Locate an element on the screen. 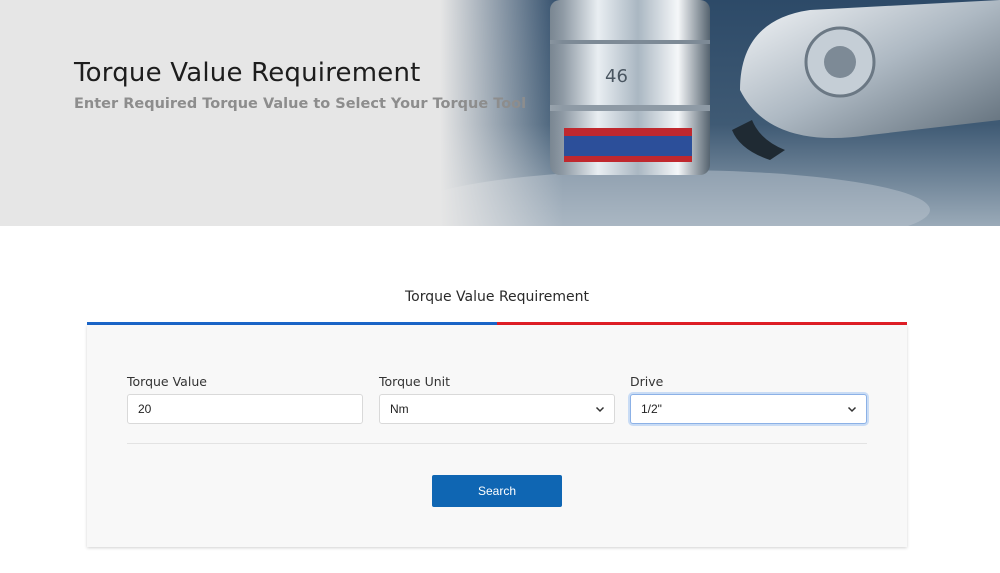 The image size is (1000, 573). torque-unit-select: Nm is located at coordinates (497, 409).